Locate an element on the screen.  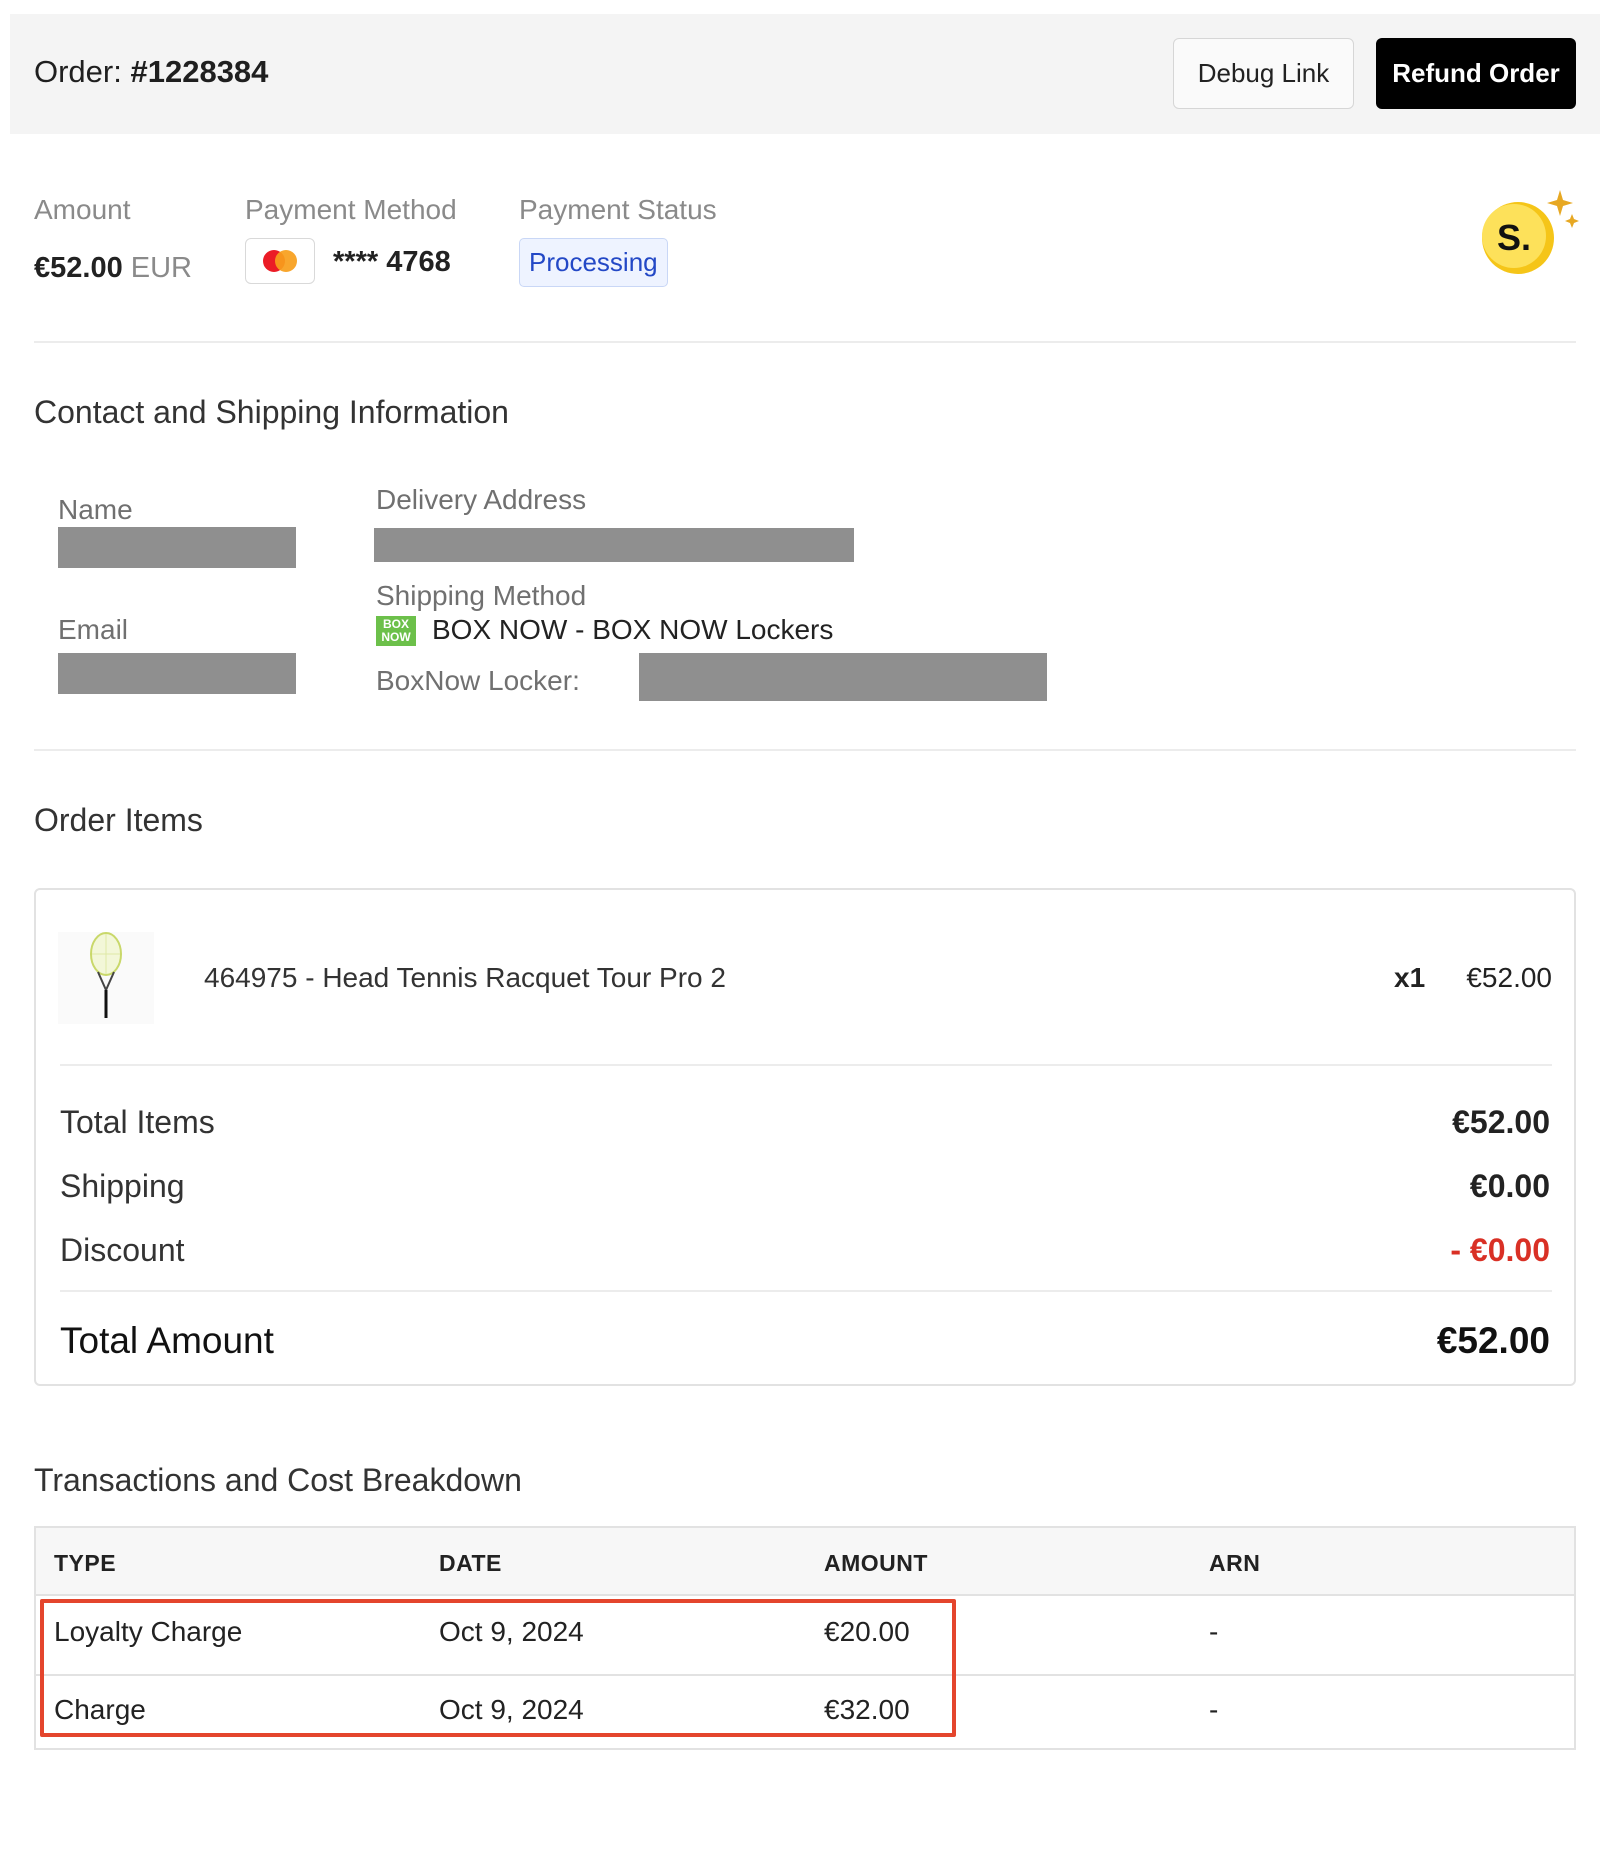
total-amount-value: €52.00 is located at coordinates (1493, 1340).